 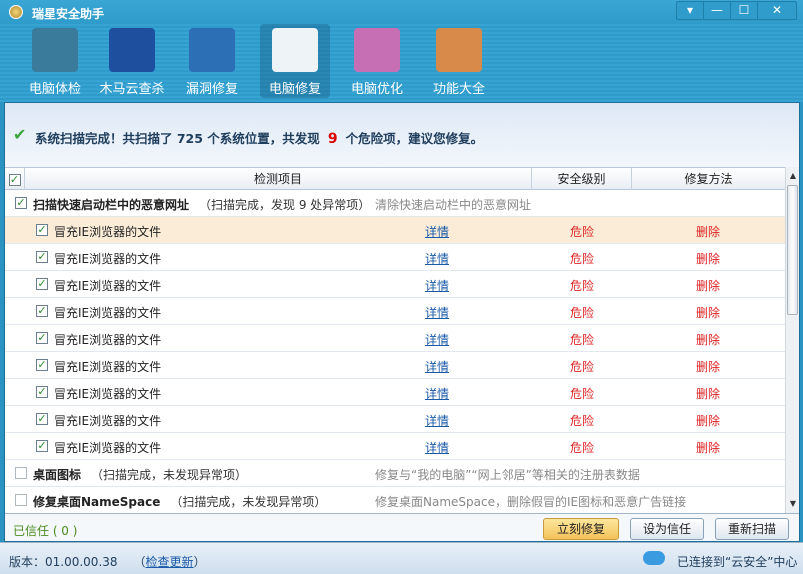 I want to click on scroll-up-icon: ▲, so click(x=793, y=176).